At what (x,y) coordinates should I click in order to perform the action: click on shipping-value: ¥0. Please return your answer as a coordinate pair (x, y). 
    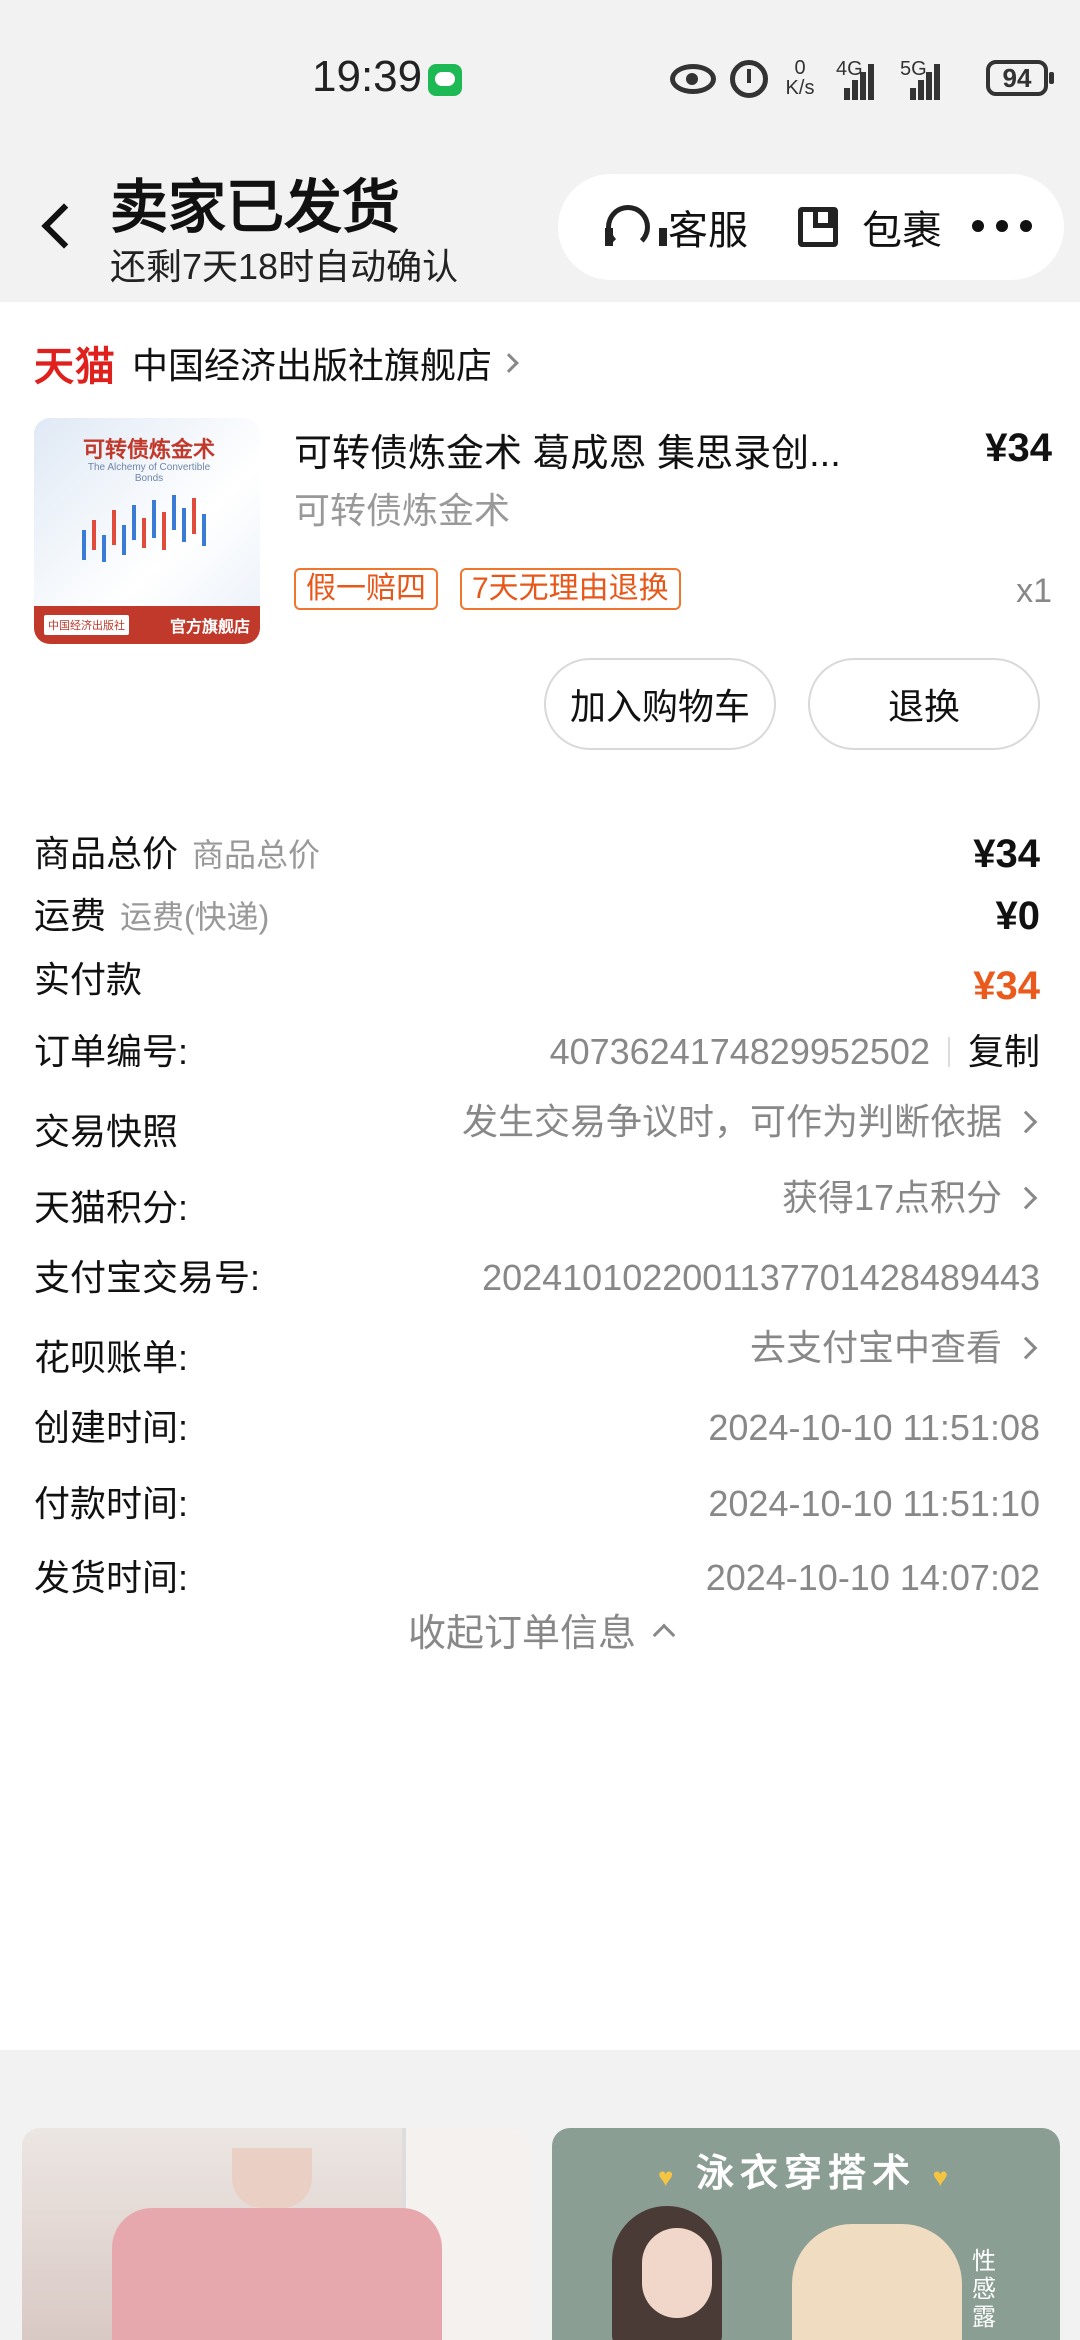
    Looking at the image, I should click on (1018, 916).